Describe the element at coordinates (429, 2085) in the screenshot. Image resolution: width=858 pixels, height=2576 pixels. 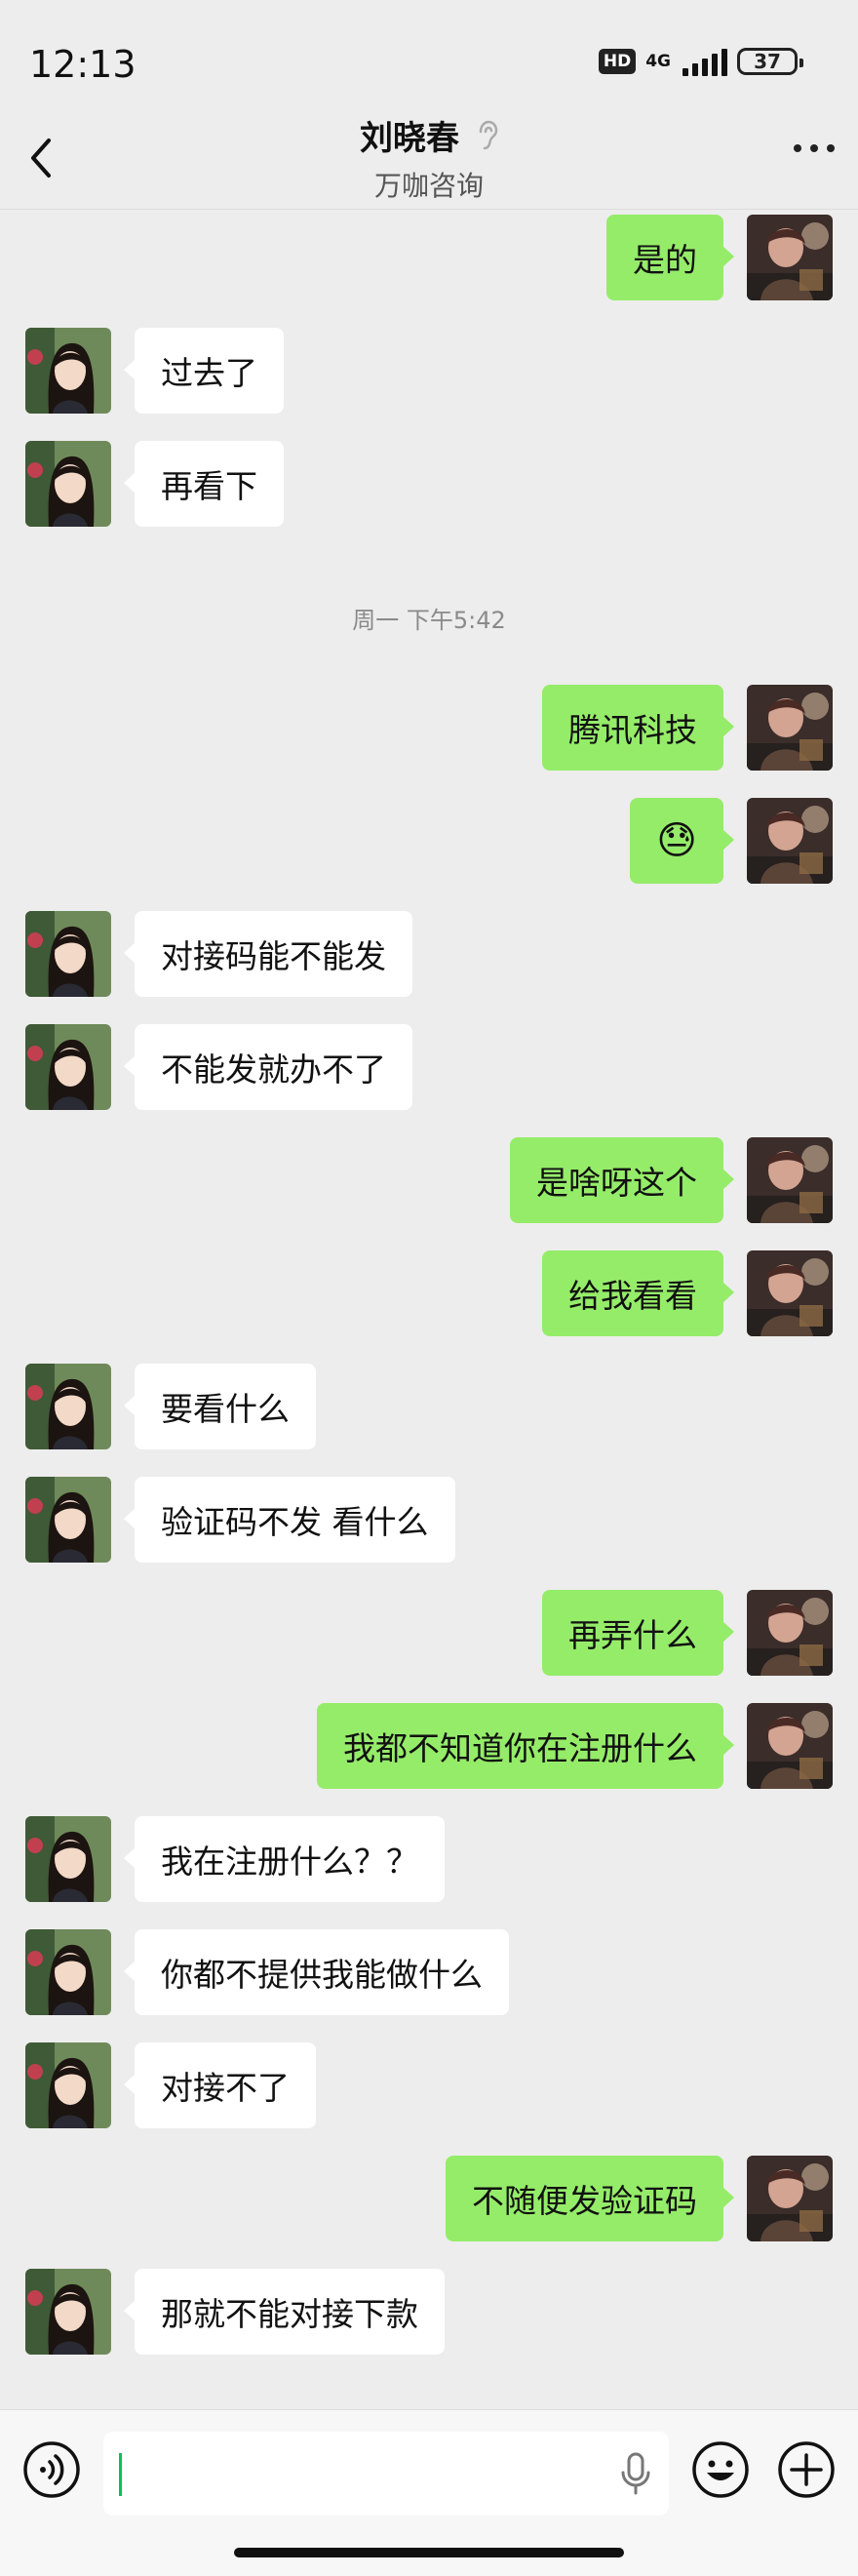
I see `message-row-incoming: 对接不了` at that location.